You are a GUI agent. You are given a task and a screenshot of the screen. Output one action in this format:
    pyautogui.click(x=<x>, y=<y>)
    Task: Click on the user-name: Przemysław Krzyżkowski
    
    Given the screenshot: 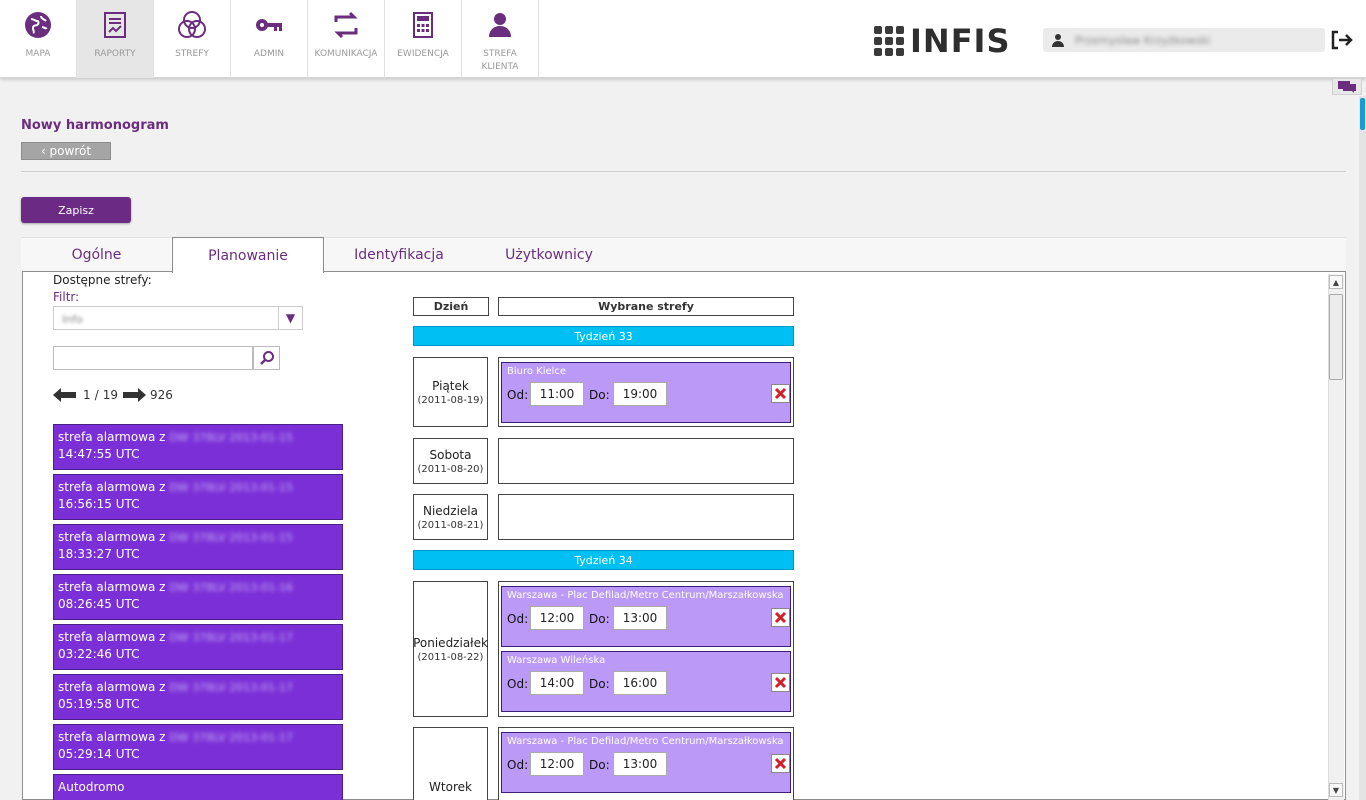 What is the action you would take?
    pyautogui.click(x=1143, y=40)
    